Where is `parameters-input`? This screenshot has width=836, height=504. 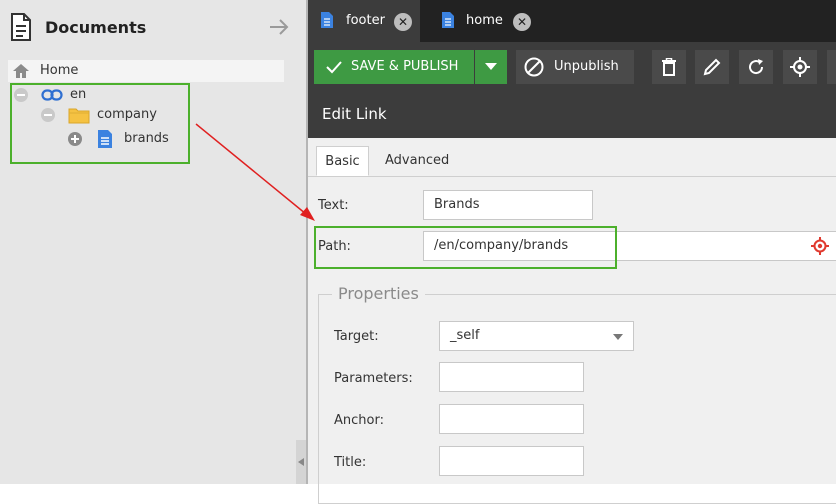 parameters-input is located at coordinates (511, 377).